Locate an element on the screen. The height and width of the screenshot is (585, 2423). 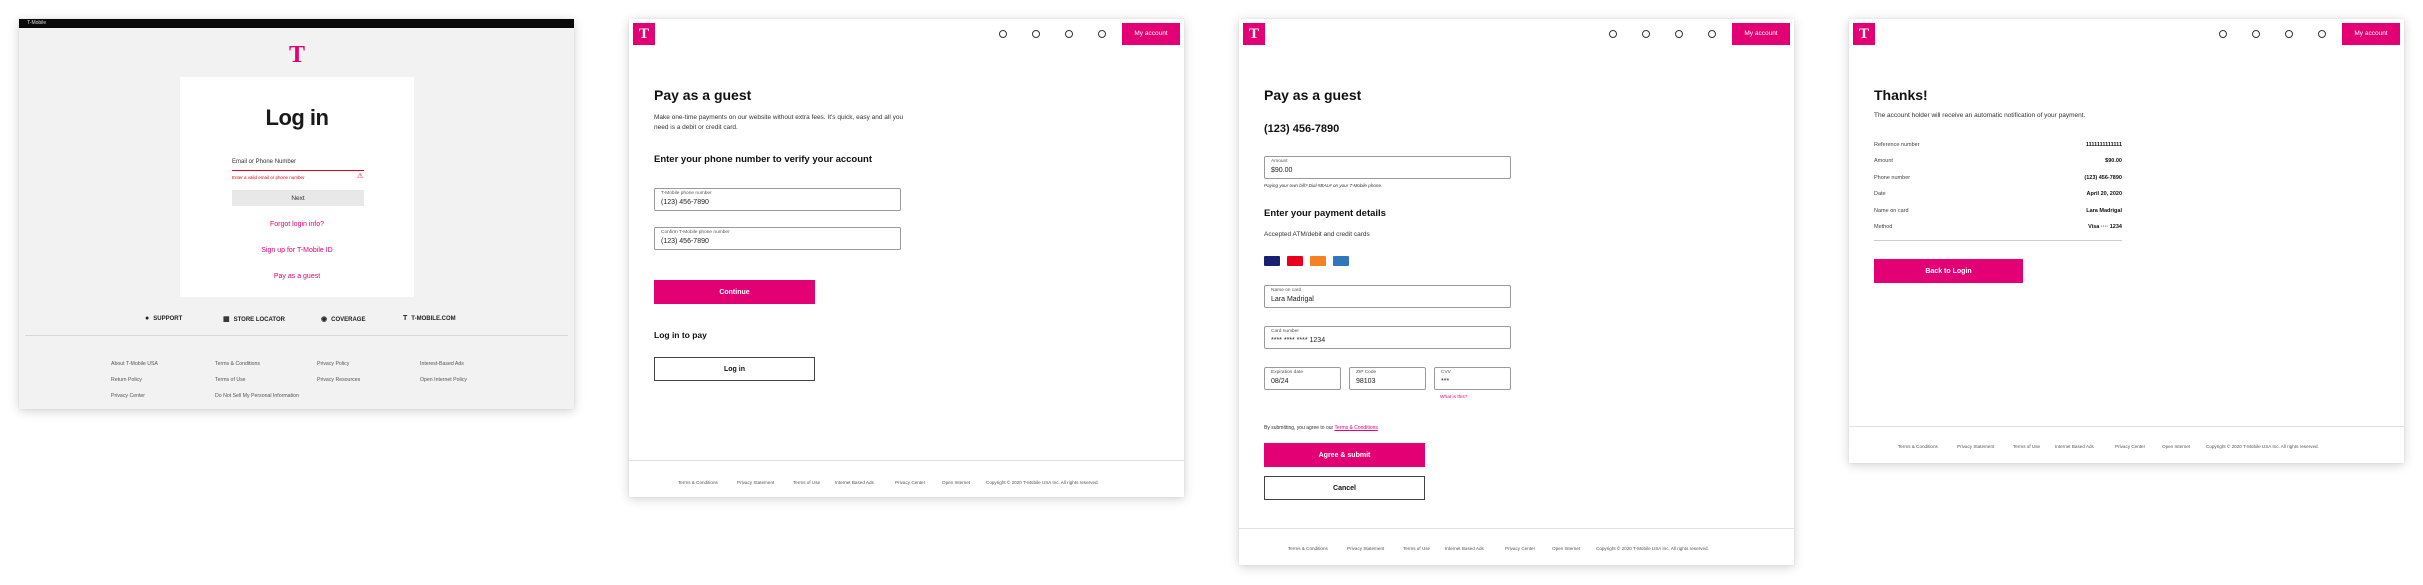
divider is located at coordinates (296, 335).